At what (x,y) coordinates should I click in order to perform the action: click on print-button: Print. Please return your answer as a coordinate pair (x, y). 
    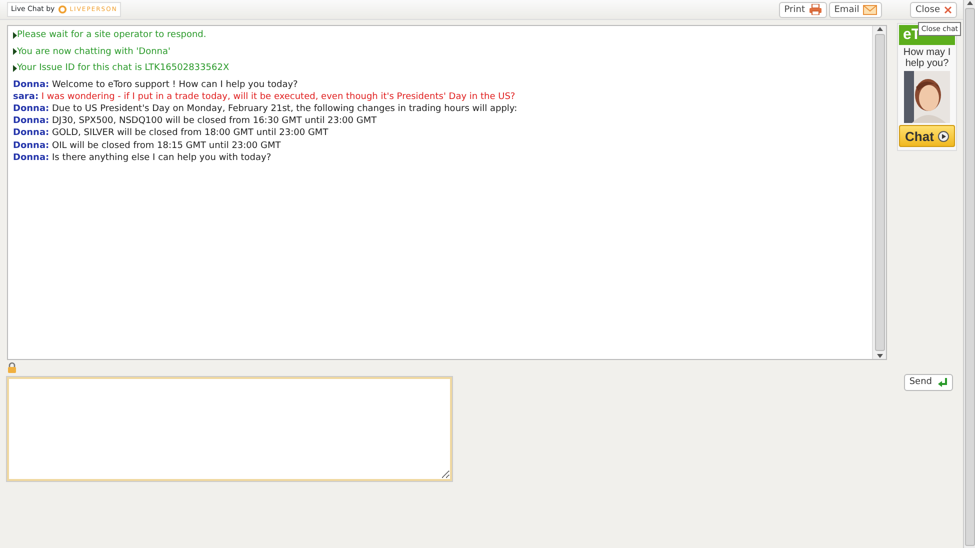
    Looking at the image, I should click on (803, 10).